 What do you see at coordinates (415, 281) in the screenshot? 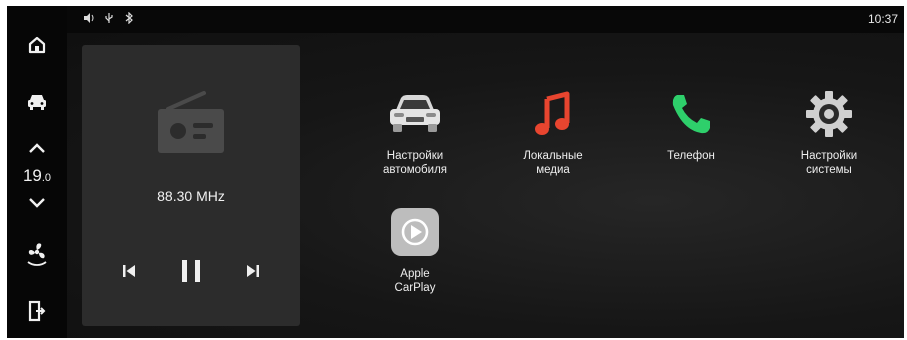
I see `app-label: Apple CarPlay` at bounding box center [415, 281].